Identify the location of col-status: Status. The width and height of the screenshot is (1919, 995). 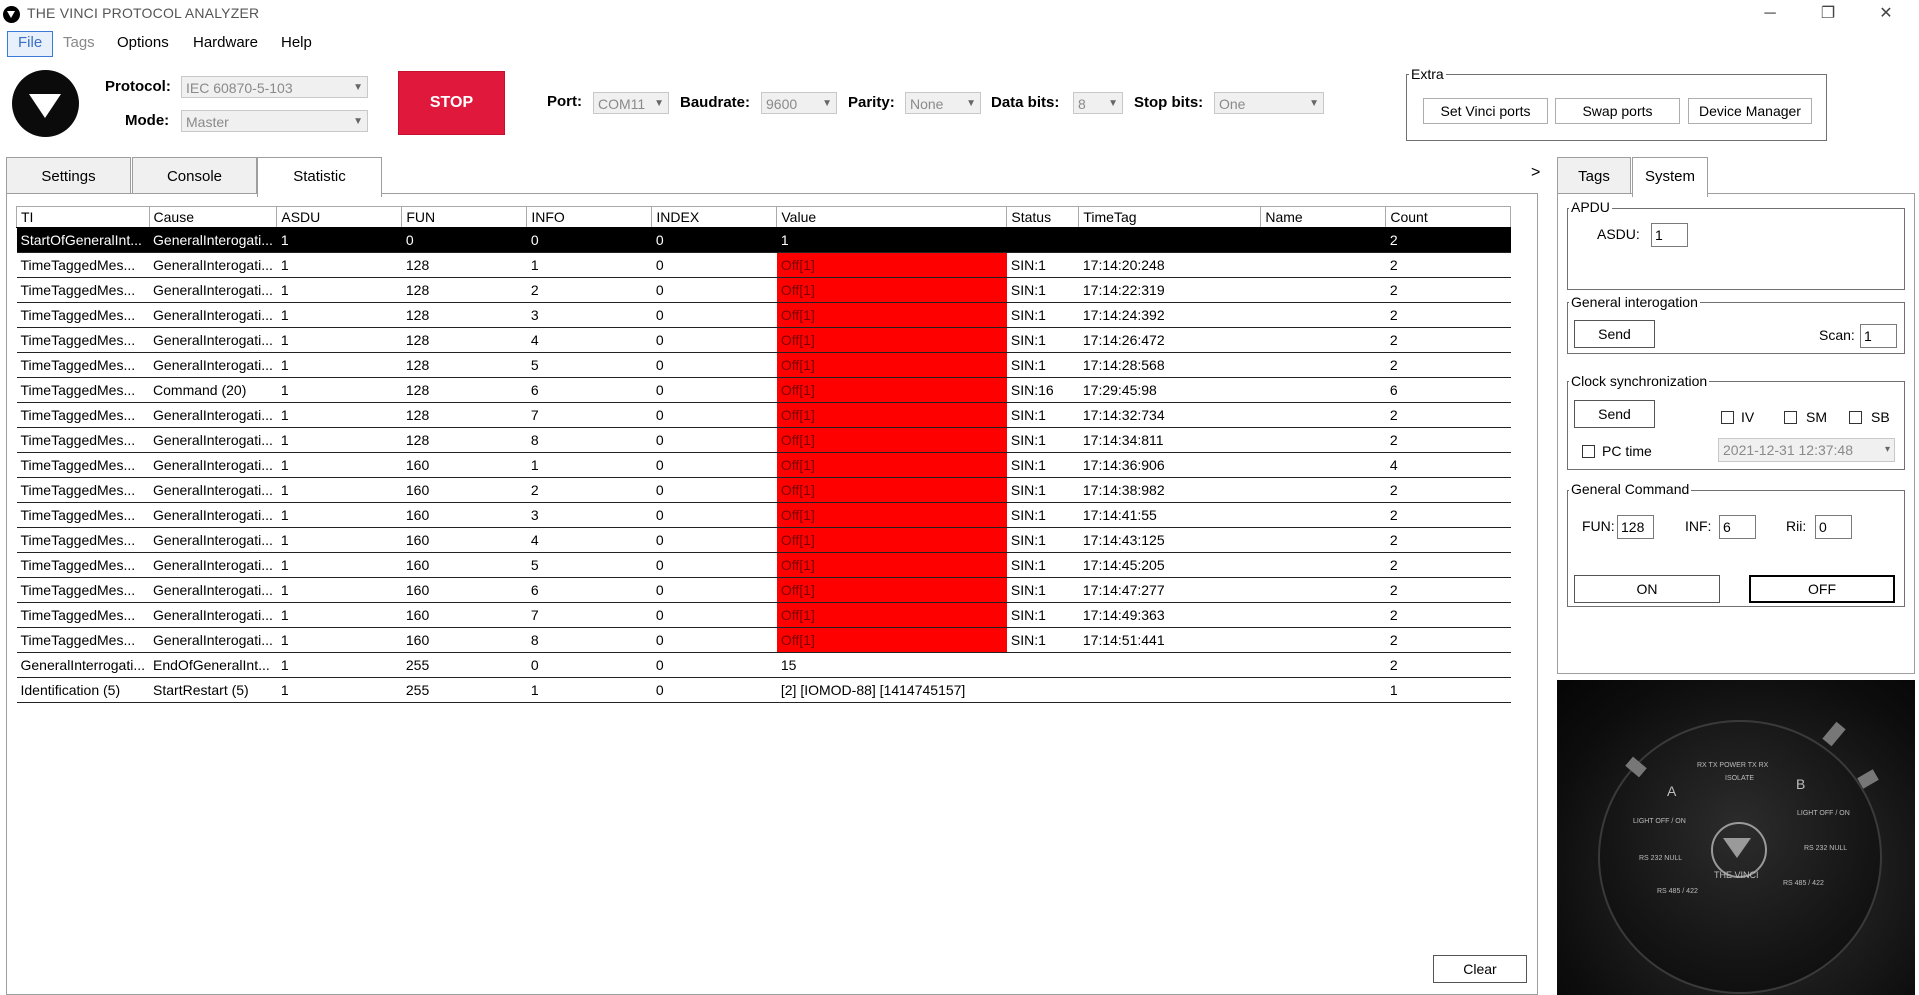
(1043, 217).